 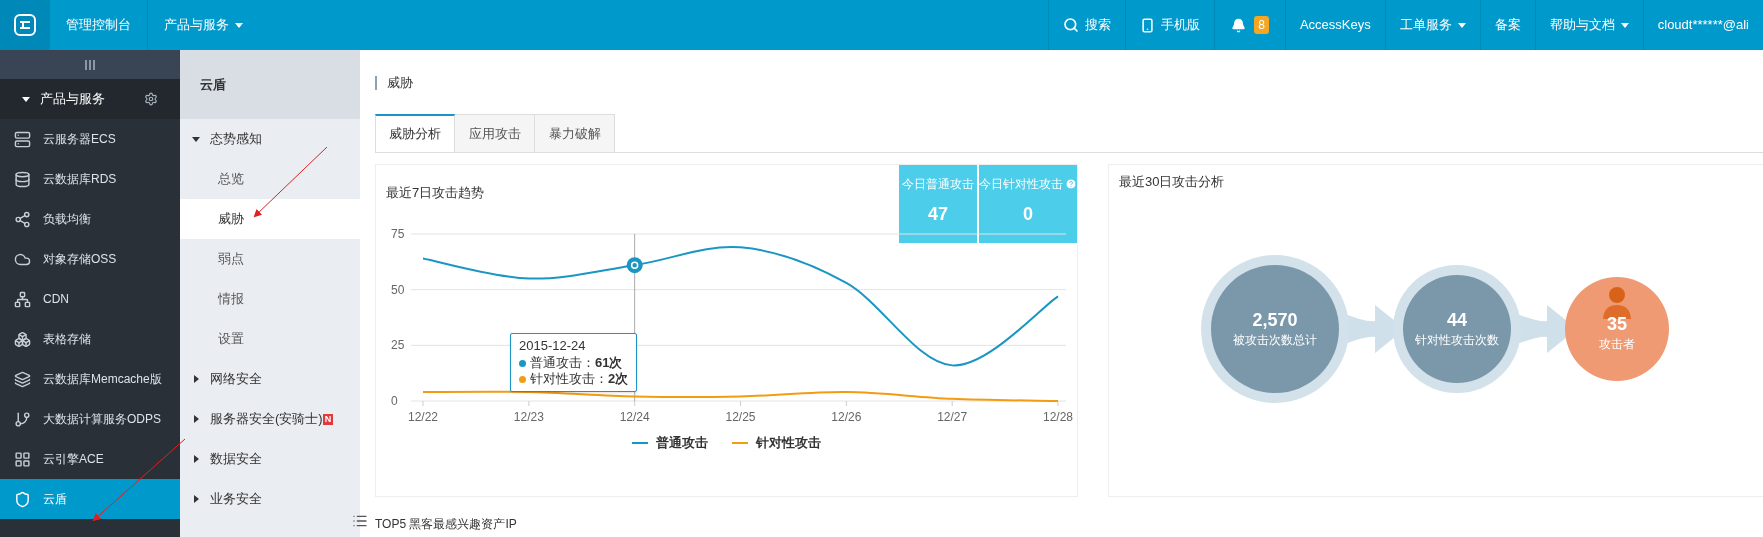 What do you see at coordinates (1058, 417) in the screenshot?
I see `axis-label: 12/28` at bounding box center [1058, 417].